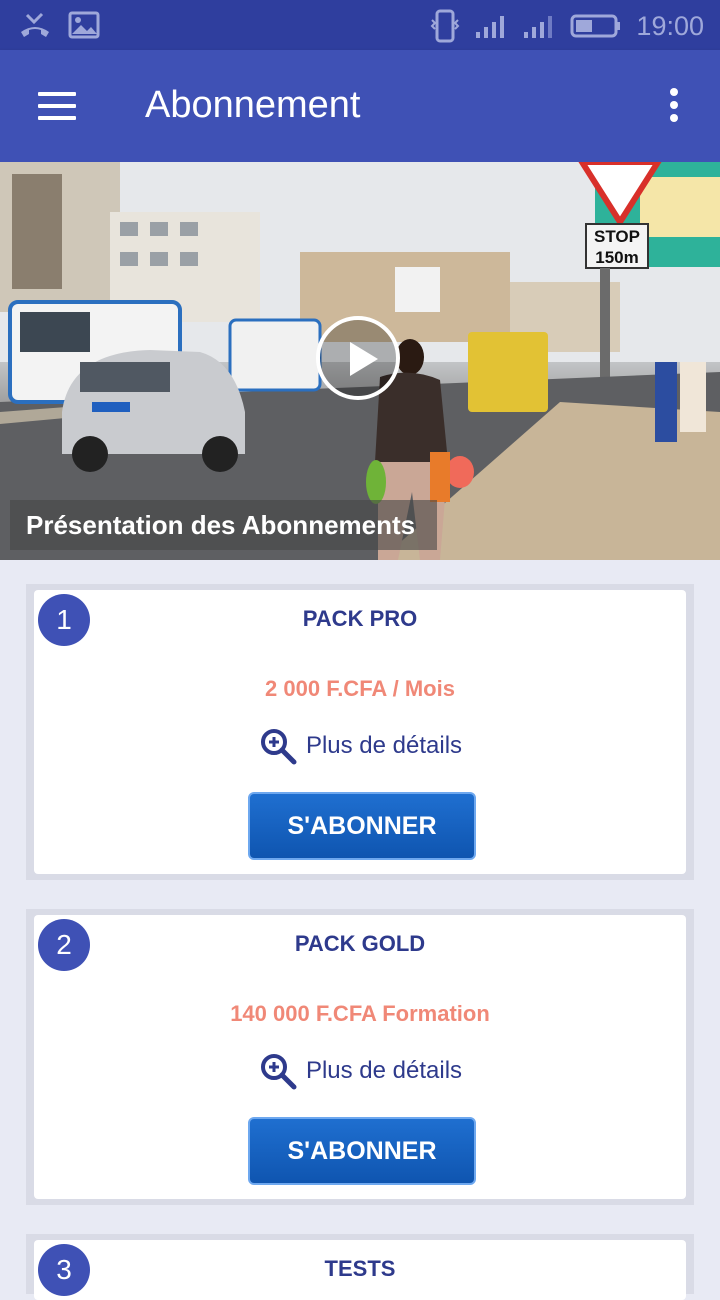  Describe the element at coordinates (57, 106) in the screenshot. I see `hamburger-menu-icon` at that location.